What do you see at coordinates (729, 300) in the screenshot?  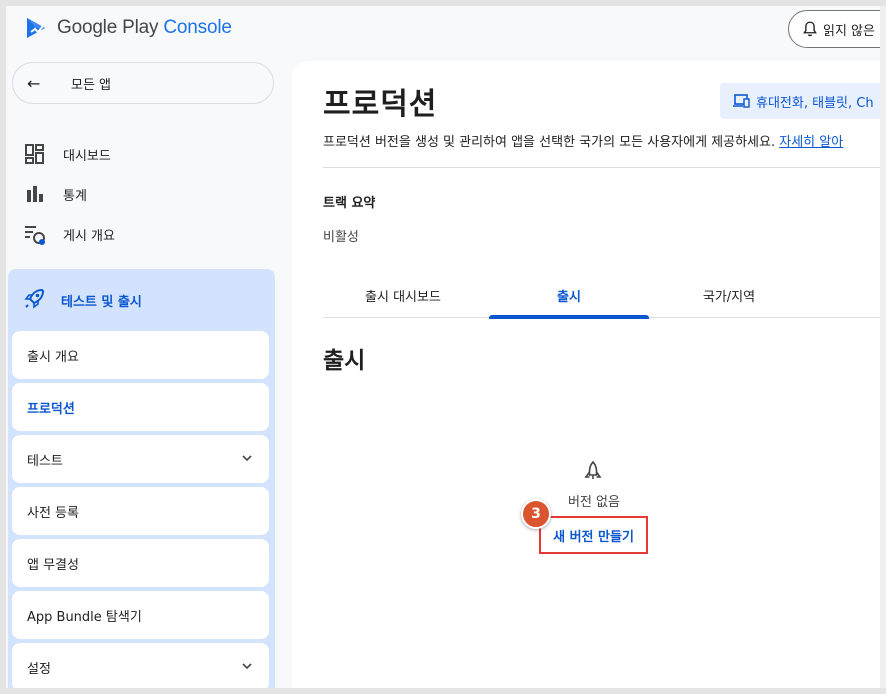 I see `tab-countries-regions: 국가/지역` at bounding box center [729, 300].